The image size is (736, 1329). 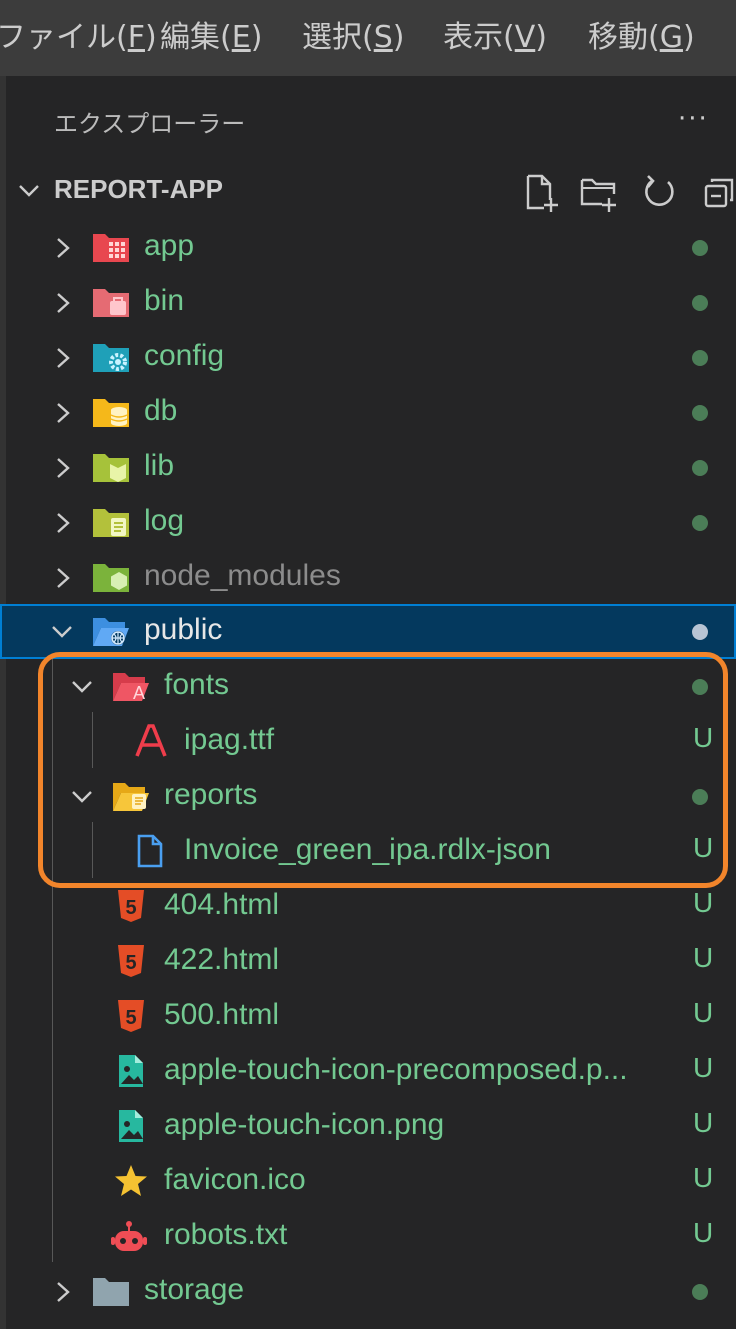 I want to click on refresh-icon, so click(x=659, y=192).